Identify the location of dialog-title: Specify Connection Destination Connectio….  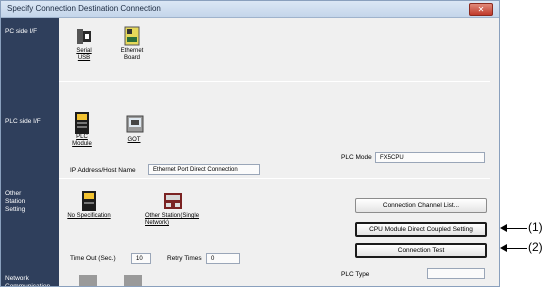
(84, 8).